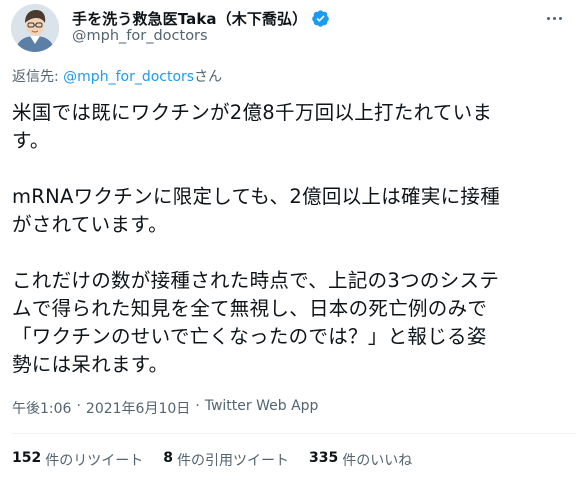 This screenshot has width=588, height=483. Describe the element at coordinates (256, 280) in the screenshot. I see `tweet-line: これだけの数が接種された時点で、上記の3つのシステ` at that location.